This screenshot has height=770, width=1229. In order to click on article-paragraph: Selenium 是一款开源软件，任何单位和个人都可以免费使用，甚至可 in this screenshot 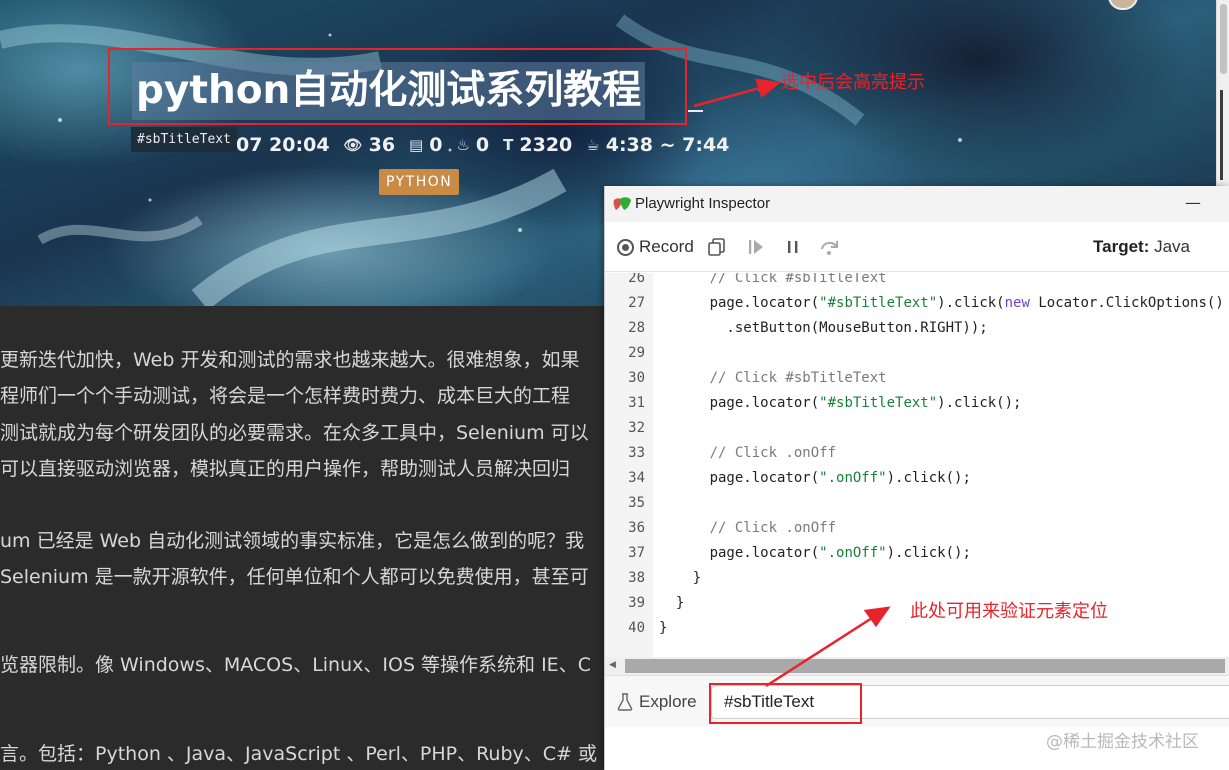, I will do `click(294, 577)`.